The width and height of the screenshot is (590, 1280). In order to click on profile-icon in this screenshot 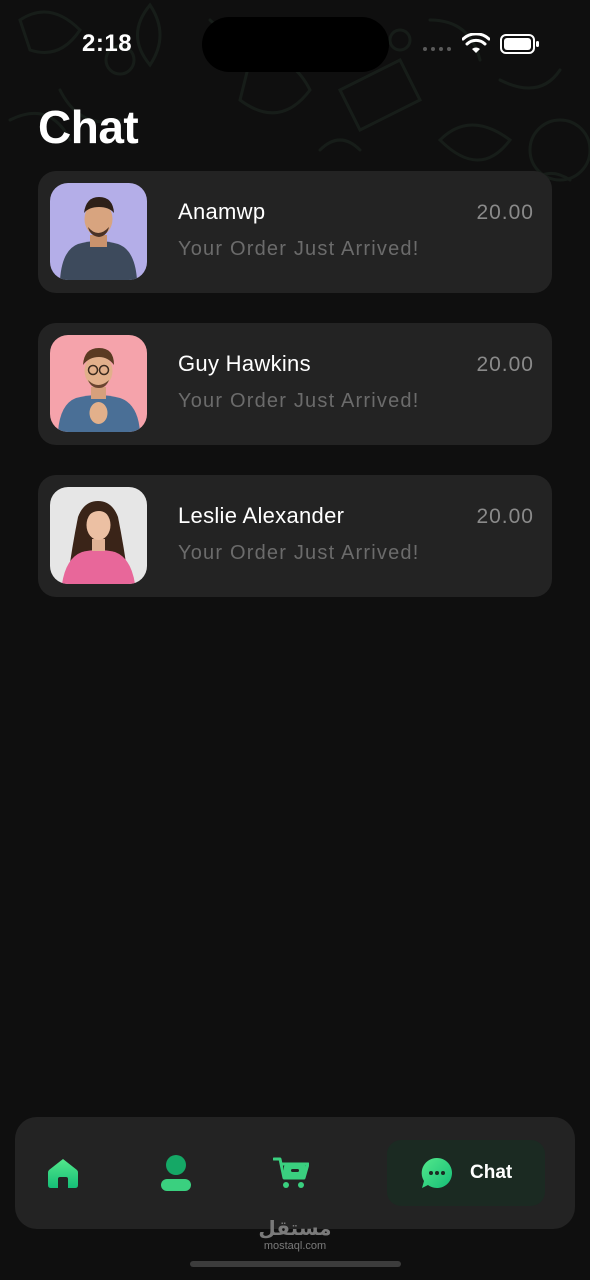, I will do `click(176, 1173)`.